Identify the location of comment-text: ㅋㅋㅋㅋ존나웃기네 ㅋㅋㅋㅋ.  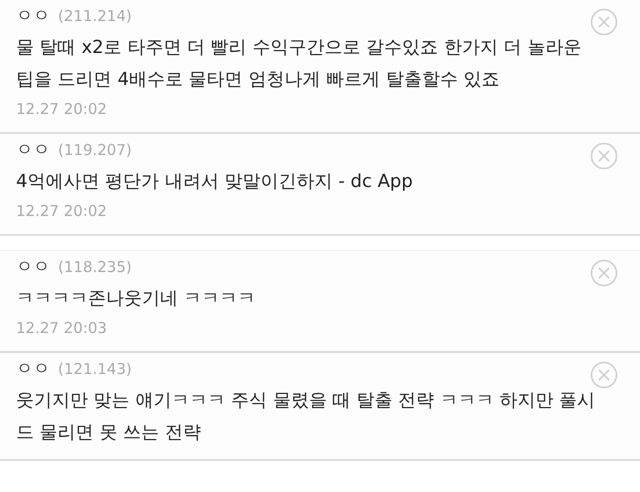
(136, 299).